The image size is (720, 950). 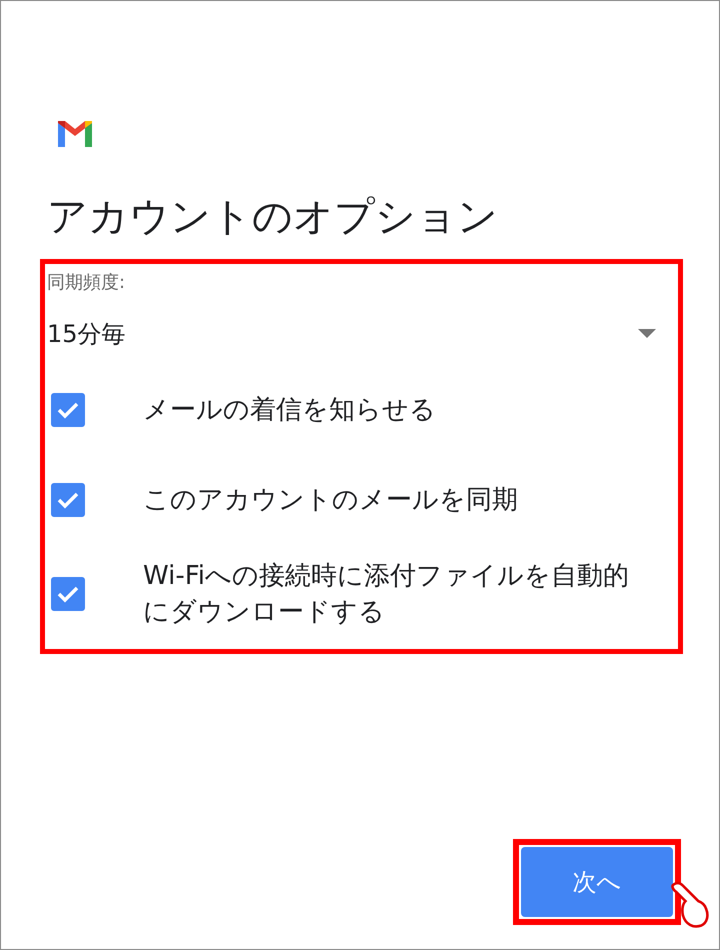 What do you see at coordinates (690, 905) in the screenshot?
I see `pointing-hand-icon` at bounding box center [690, 905].